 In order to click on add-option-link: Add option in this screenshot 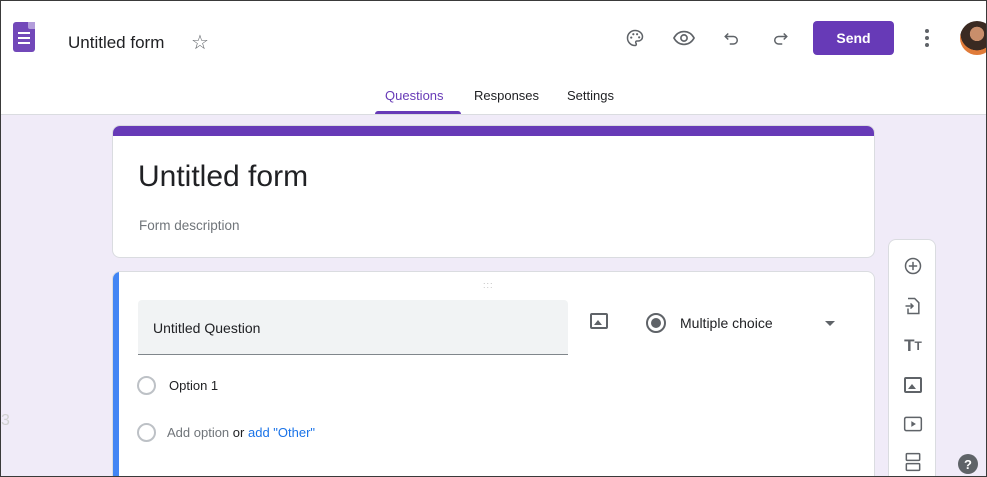, I will do `click(198, 432)`.